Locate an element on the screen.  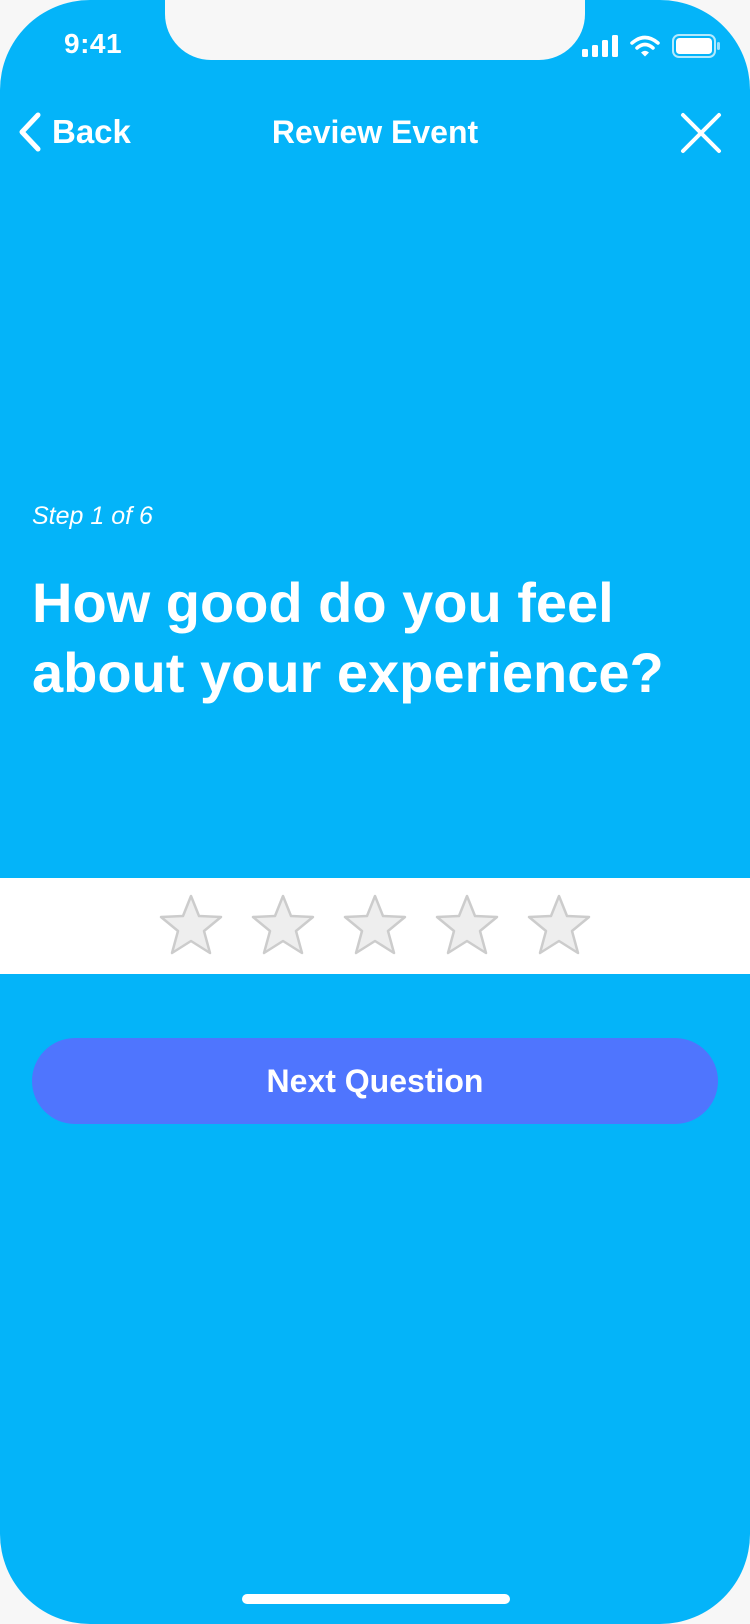
star-3-icon is located at coordinates (375, 926).